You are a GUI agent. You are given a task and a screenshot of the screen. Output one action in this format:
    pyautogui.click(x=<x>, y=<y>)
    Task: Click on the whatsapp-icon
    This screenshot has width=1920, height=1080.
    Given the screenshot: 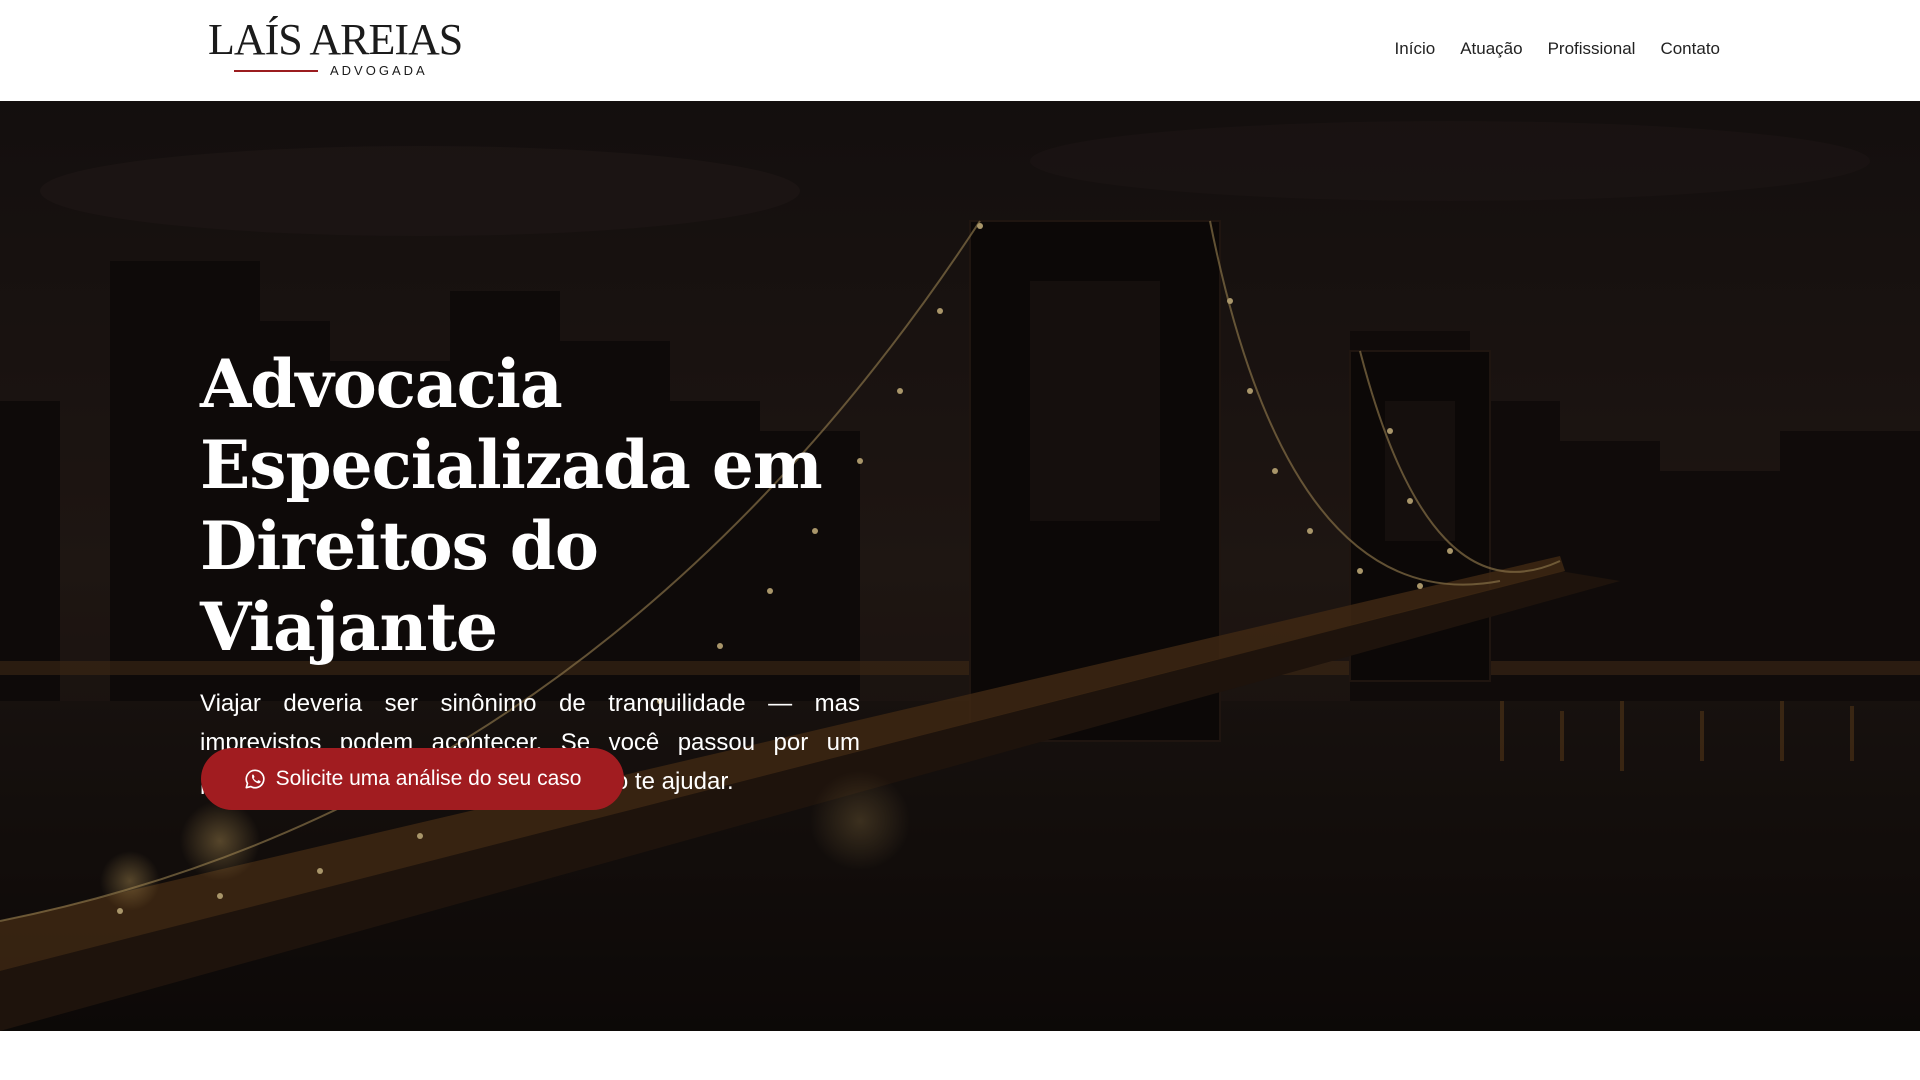 What is the action you would take?
    pyautogui.click(x=255, y=779)
    